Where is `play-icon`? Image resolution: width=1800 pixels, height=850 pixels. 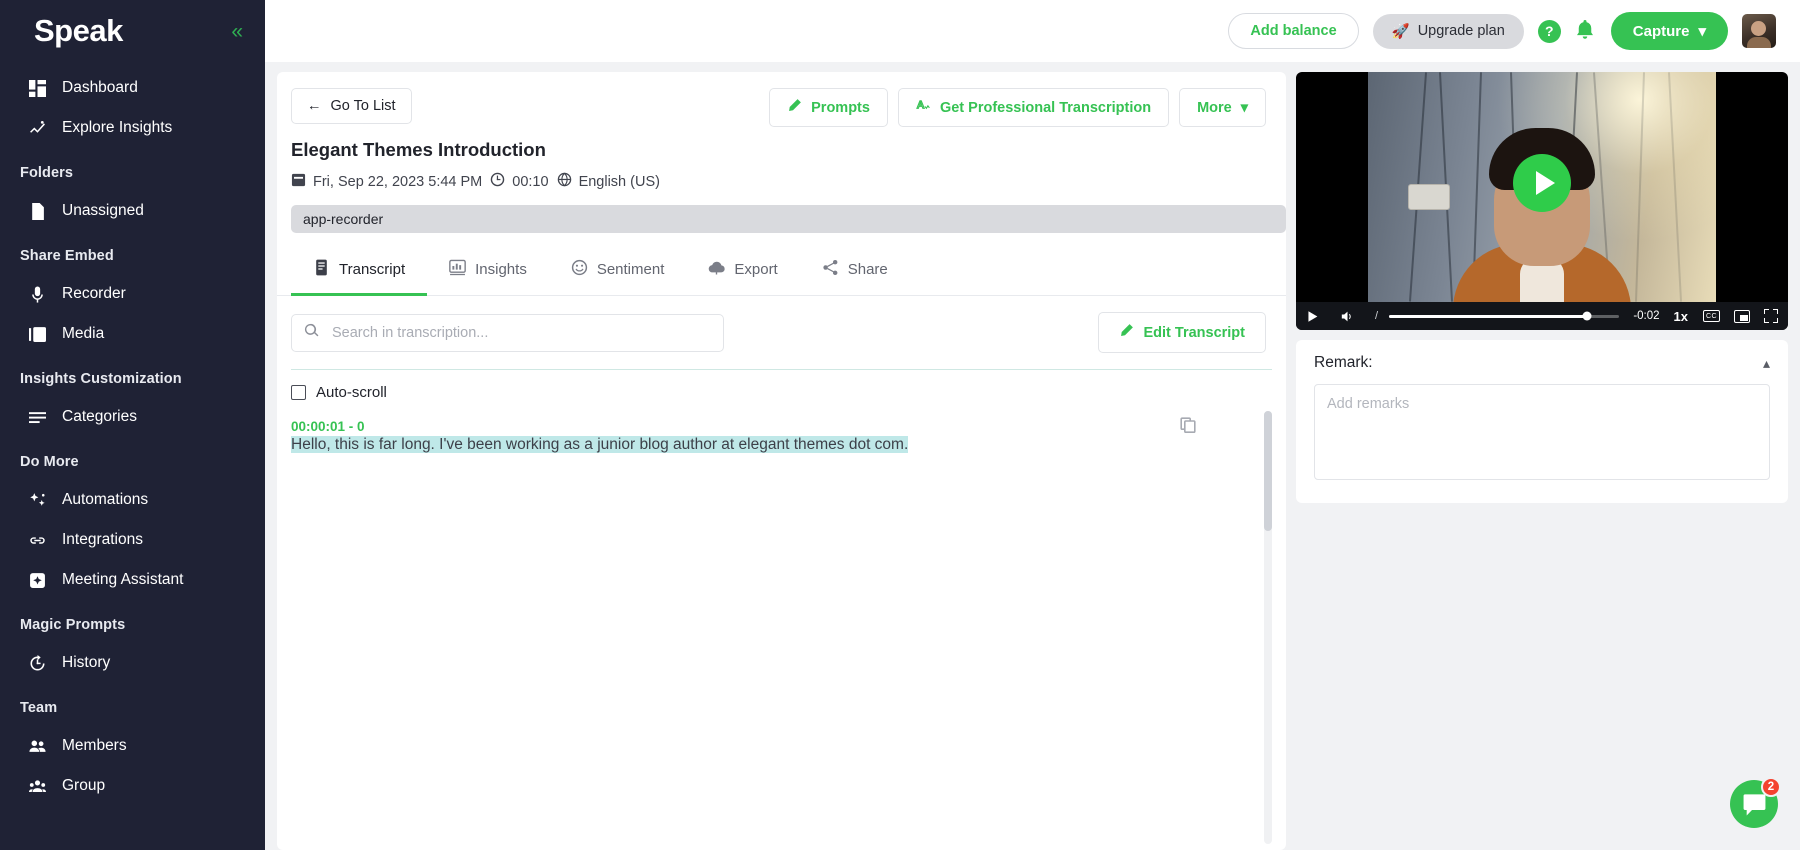
play-icon is located at coordinates (1312, 316).